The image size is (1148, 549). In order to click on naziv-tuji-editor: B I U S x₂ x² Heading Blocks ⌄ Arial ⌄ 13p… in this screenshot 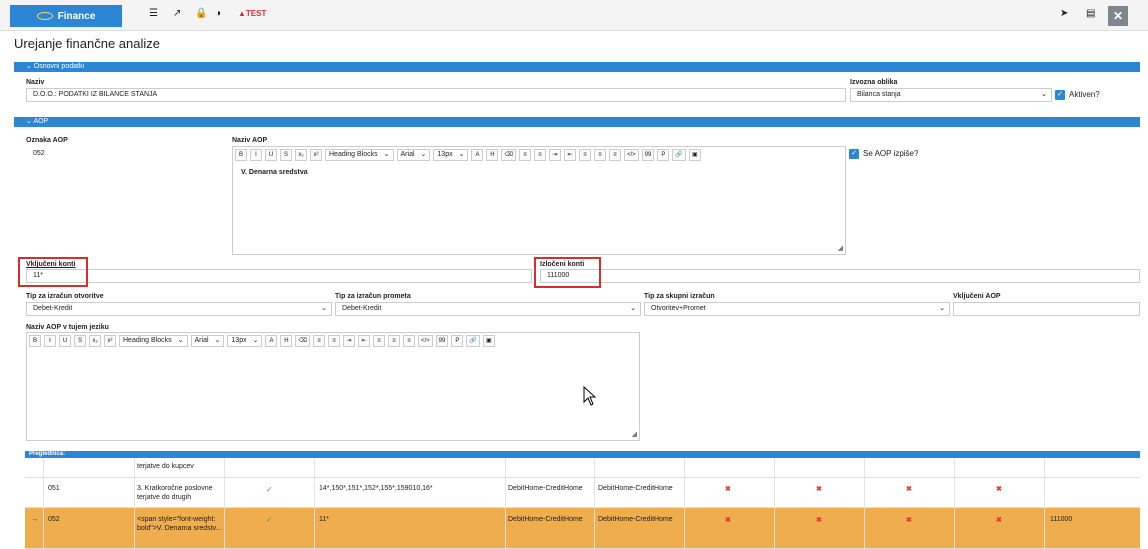, I will do `click(333, 386)`.